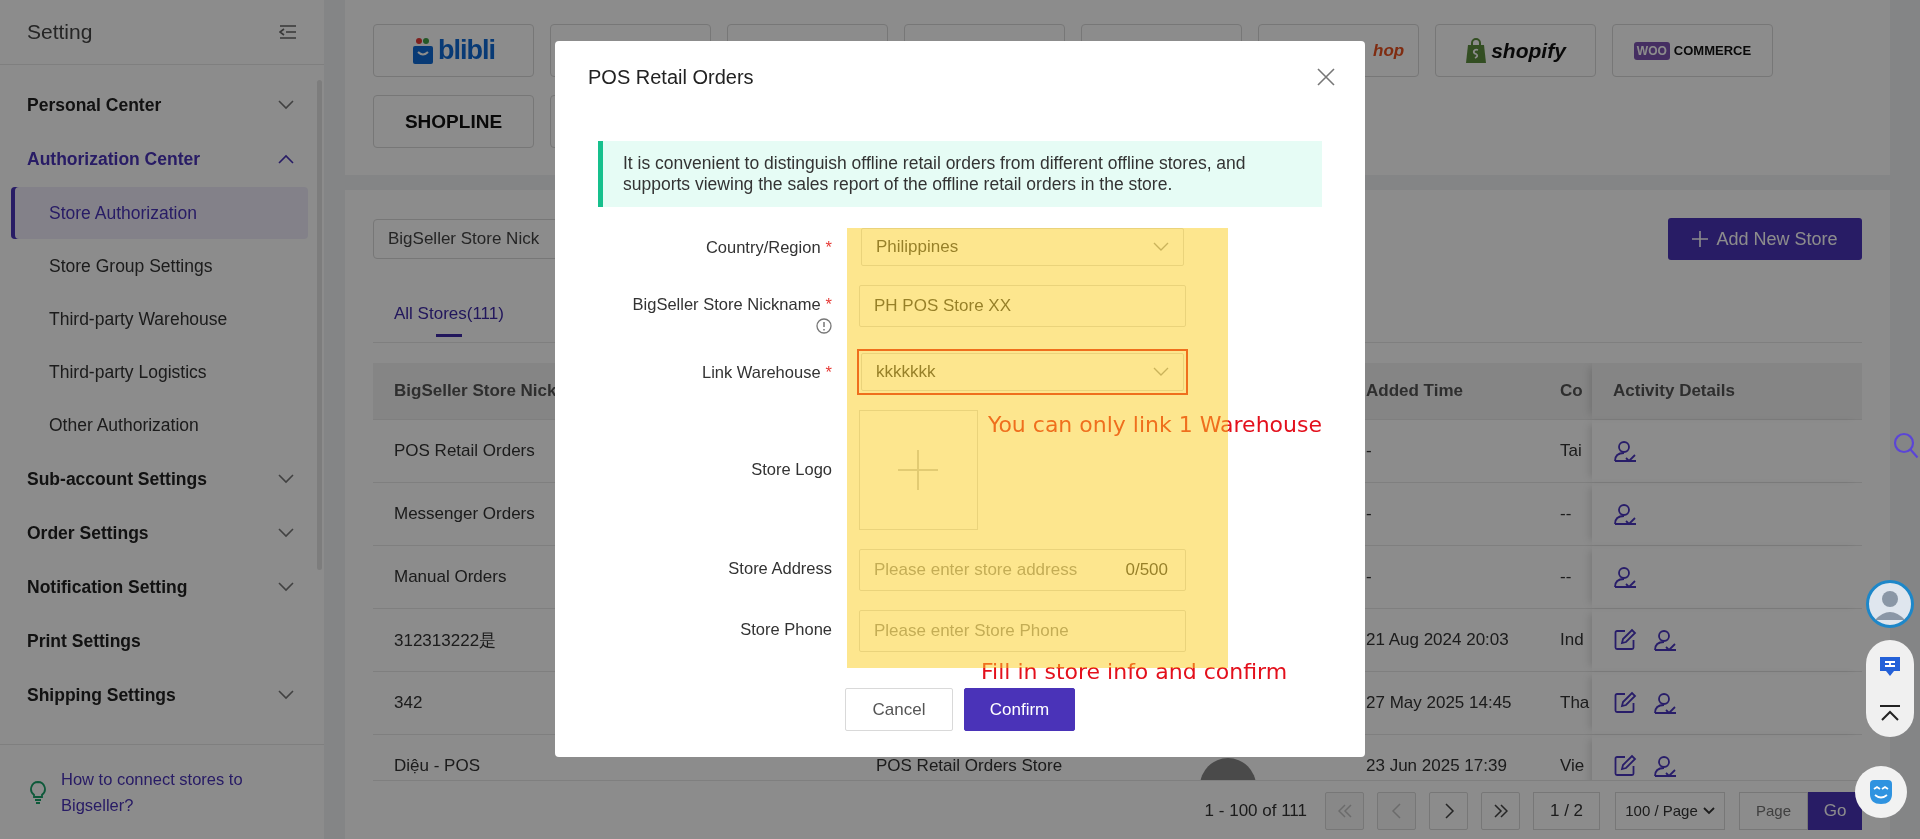  I want to click on logo-text: blibli, so click(466, 50).